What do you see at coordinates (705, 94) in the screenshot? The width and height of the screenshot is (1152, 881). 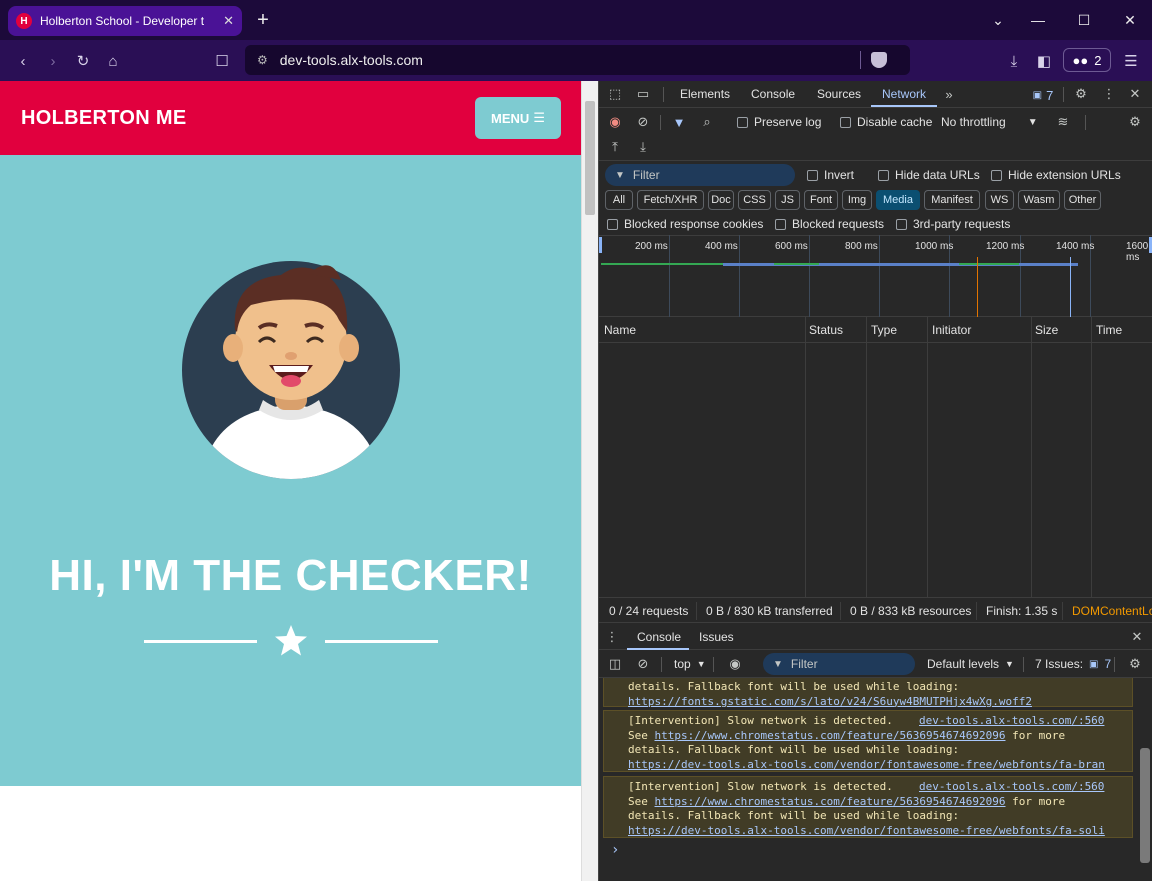 I see `tab-elements: Elements` at bounding box center [705, 94].